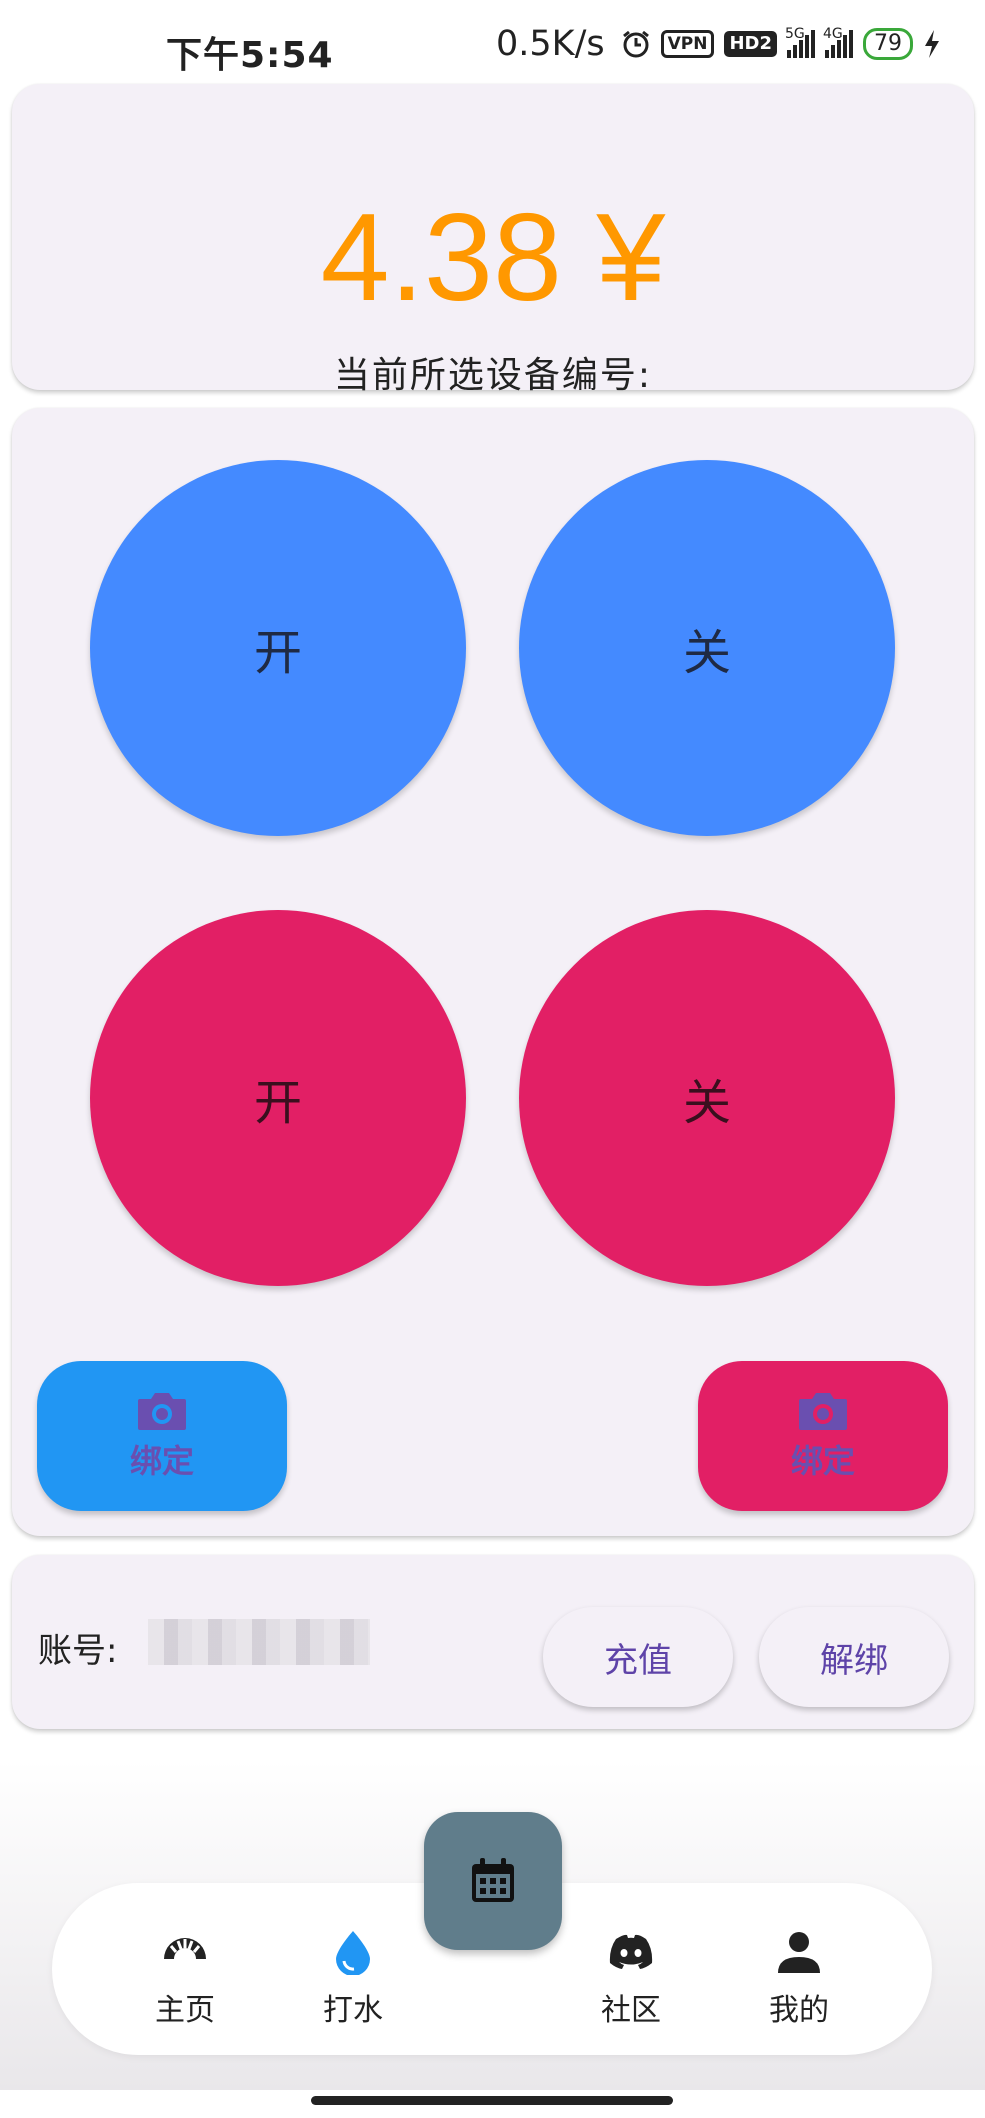 The image size is (985, 2118). I want to click on nav-community-label: 社区, so click(631, 2010).